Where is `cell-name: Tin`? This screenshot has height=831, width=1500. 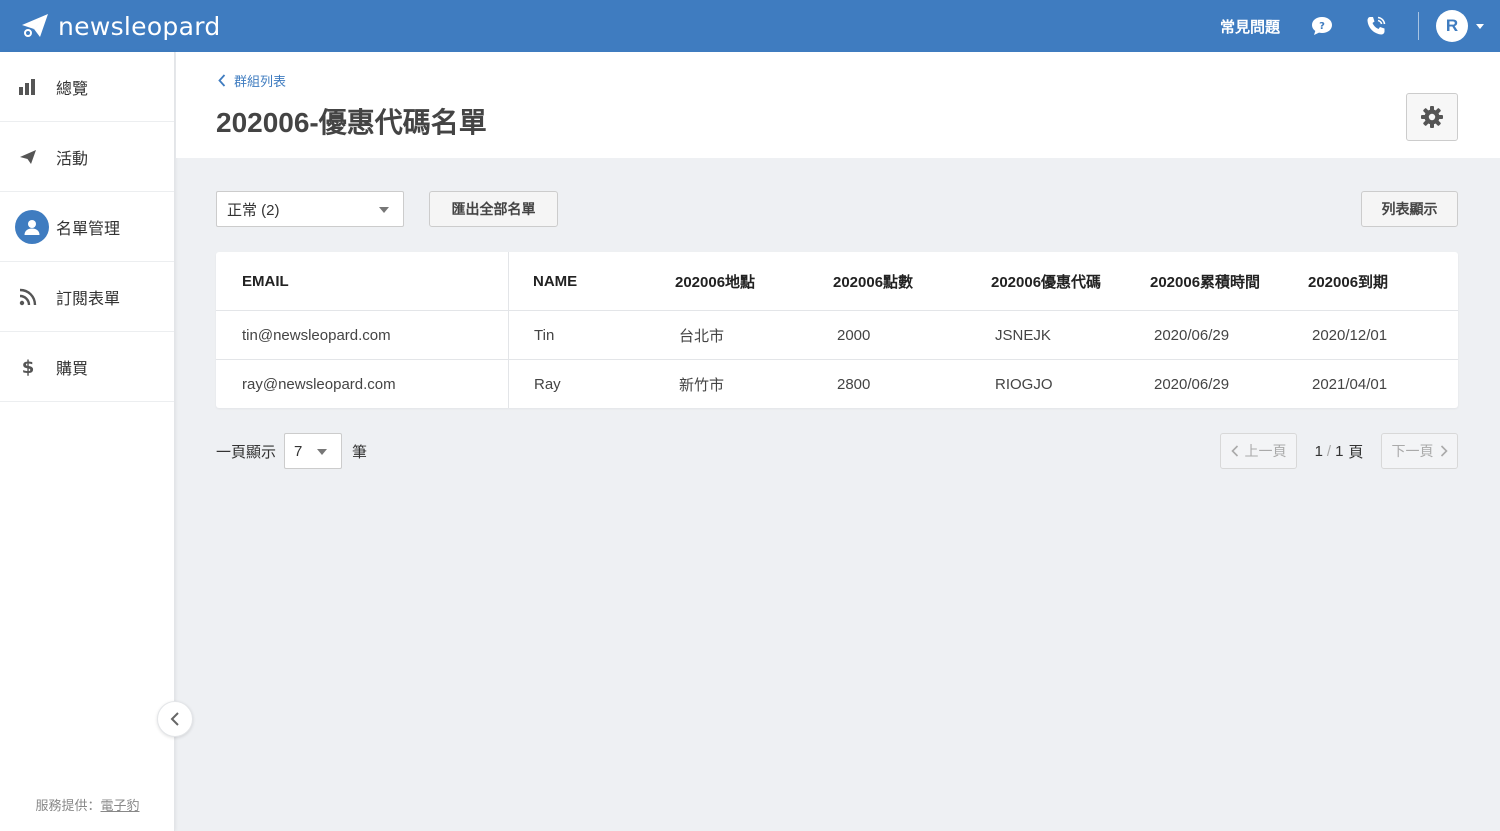 cell-name: Tin is located at coordinates (544, 335).